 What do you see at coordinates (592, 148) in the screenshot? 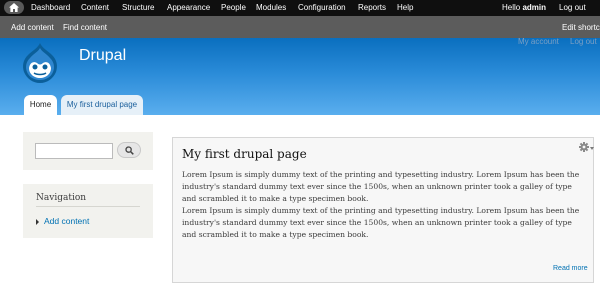
I see `chevron-down-icon` at bounding box center [592, 148].